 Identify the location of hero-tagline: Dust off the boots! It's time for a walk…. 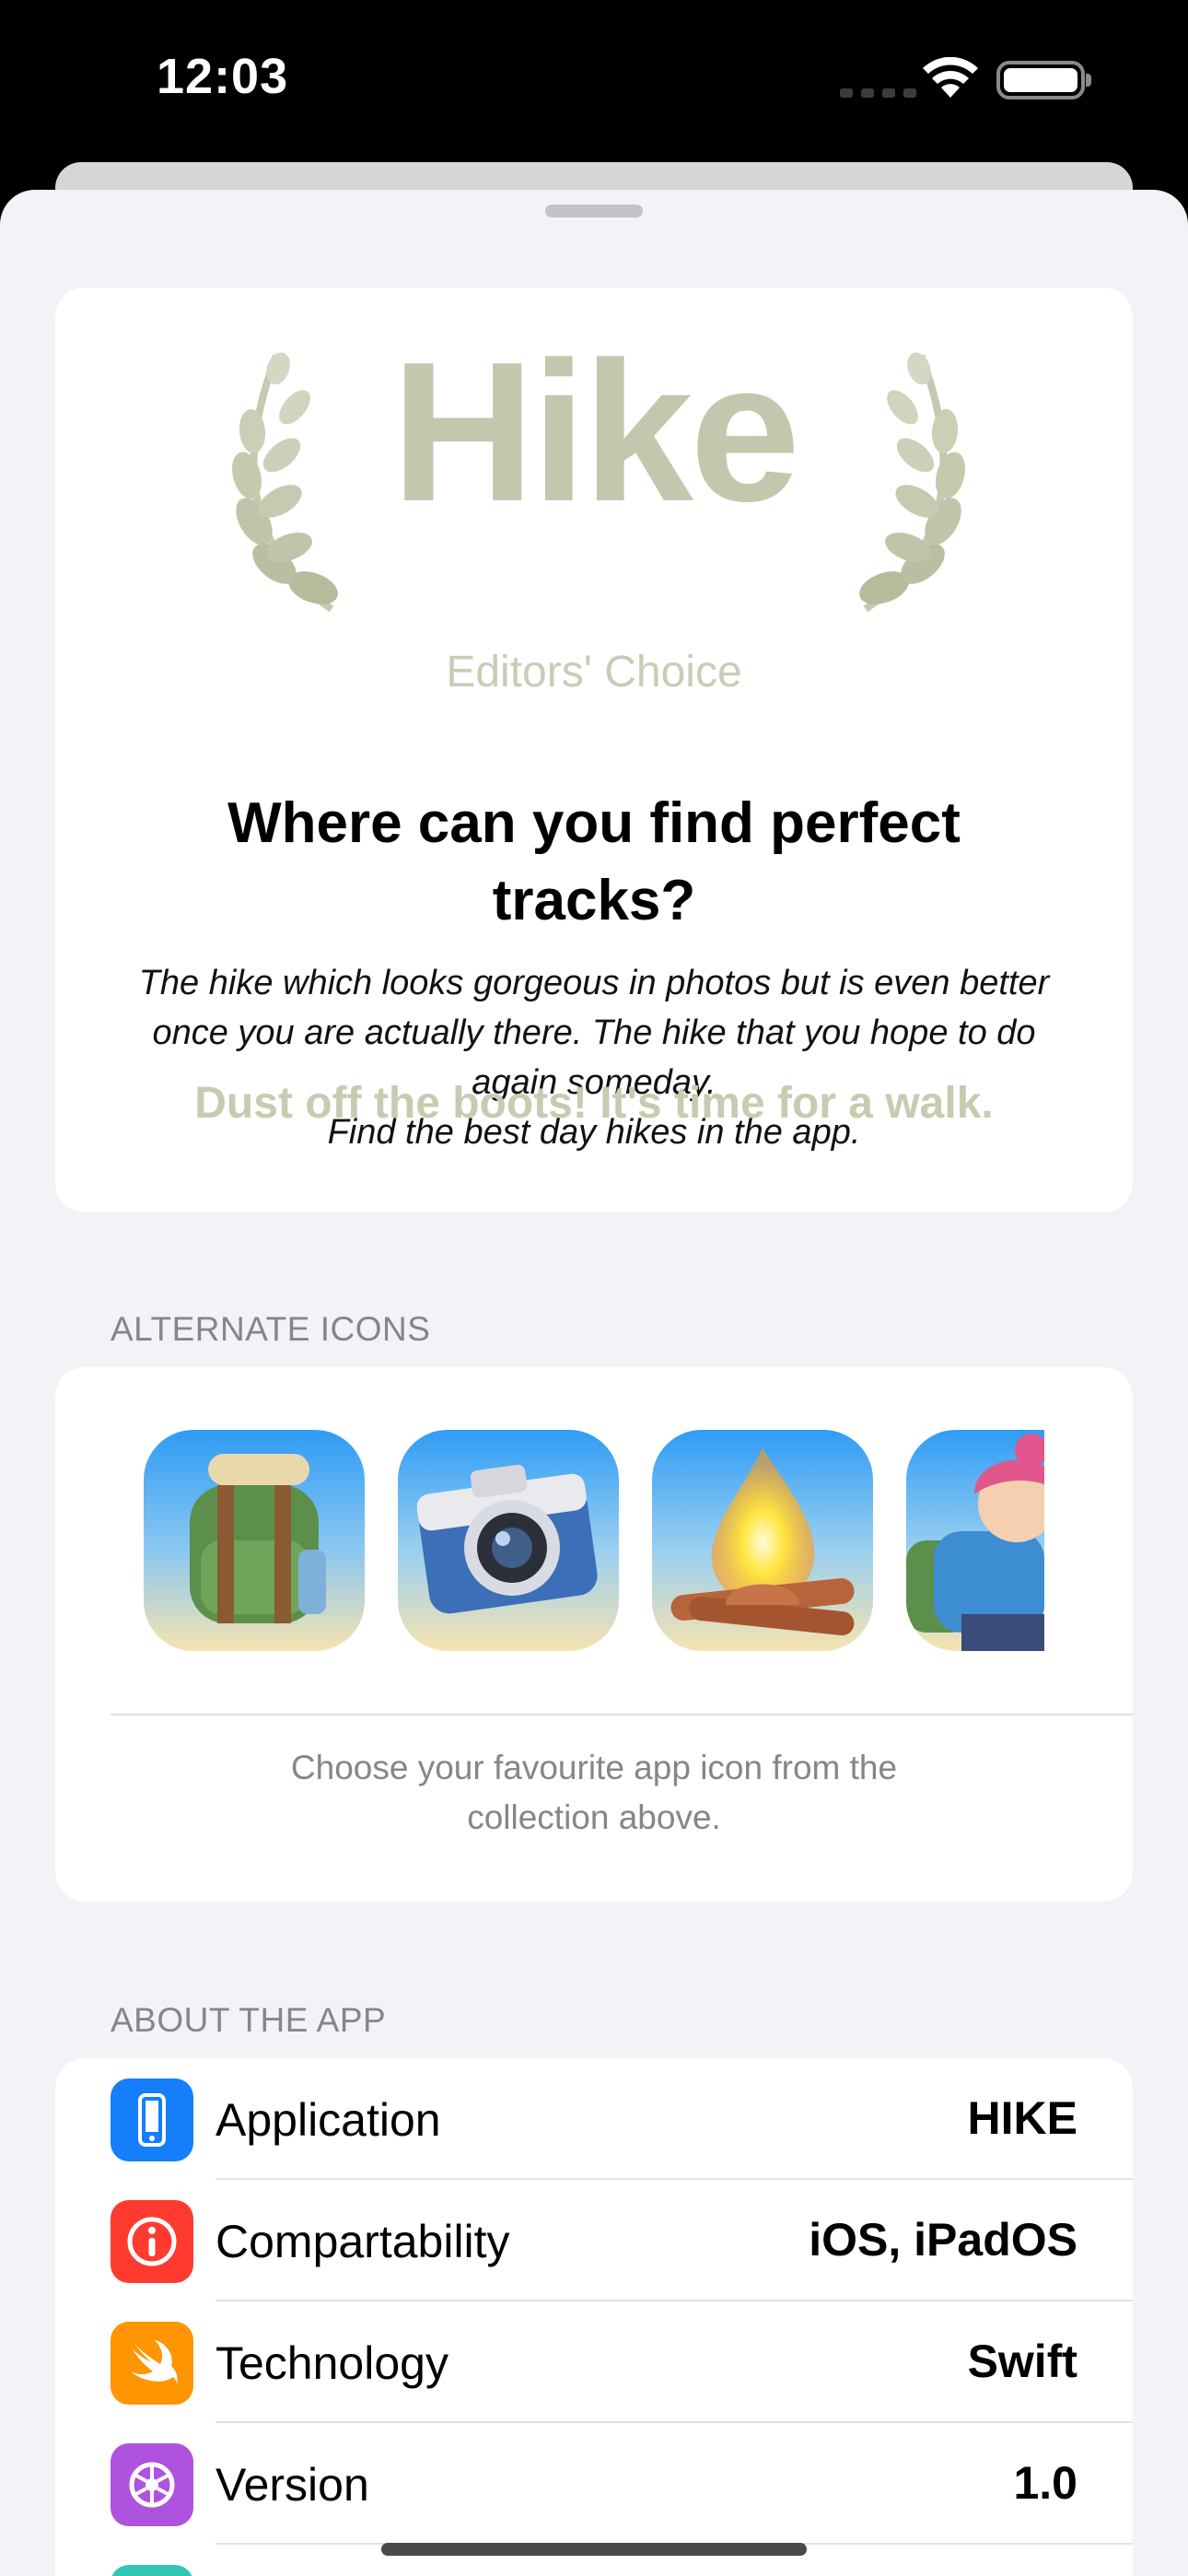
(594, 1103).